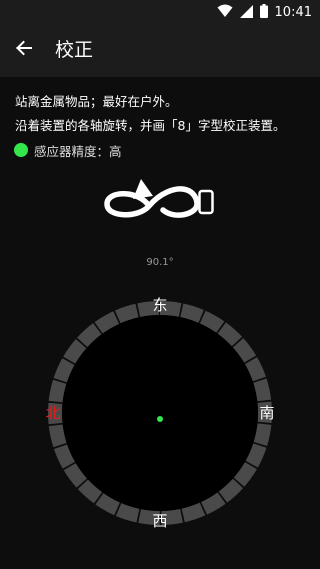 Image resolution: width=320 pixels, height=569 pixels. I want to click on instruction-line-1: 站离金属物品；最好在户外。, so click(96, 101).